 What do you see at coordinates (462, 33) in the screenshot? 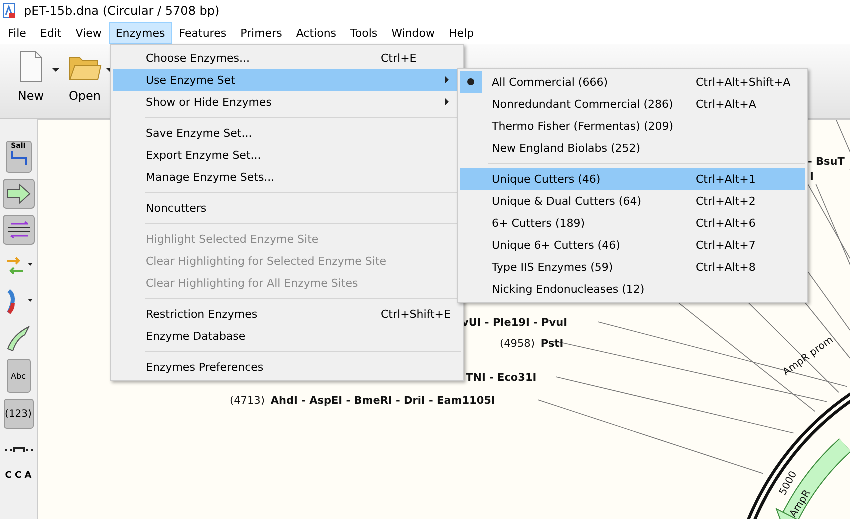
I see `menu-bar-item: Help` at bounding box center [462, 33].